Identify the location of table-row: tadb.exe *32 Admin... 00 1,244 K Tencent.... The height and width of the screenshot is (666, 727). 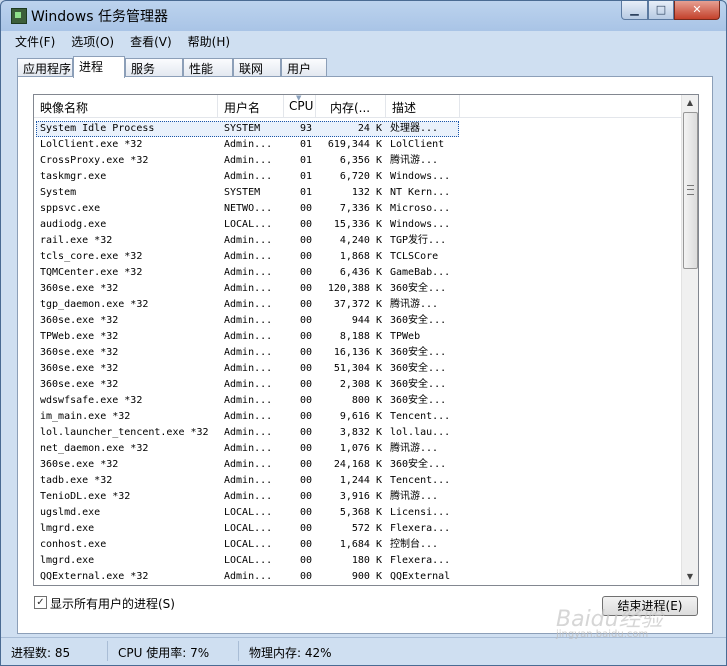
(358, 481).